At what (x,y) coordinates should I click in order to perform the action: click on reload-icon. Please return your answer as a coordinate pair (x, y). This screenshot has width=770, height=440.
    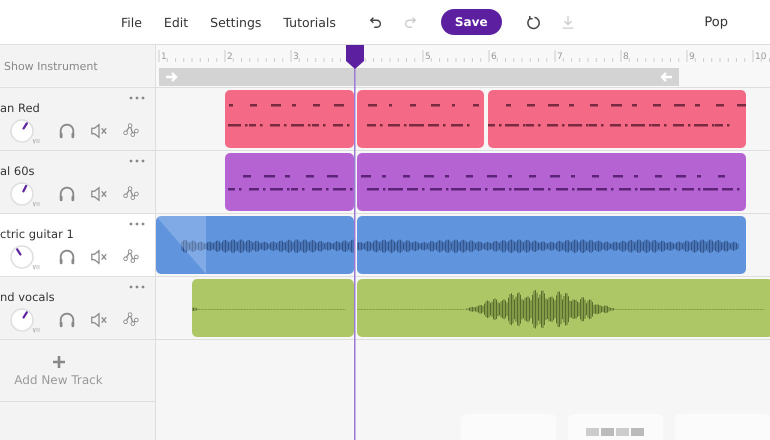
    Looking at the image, I should click on (533, 22).